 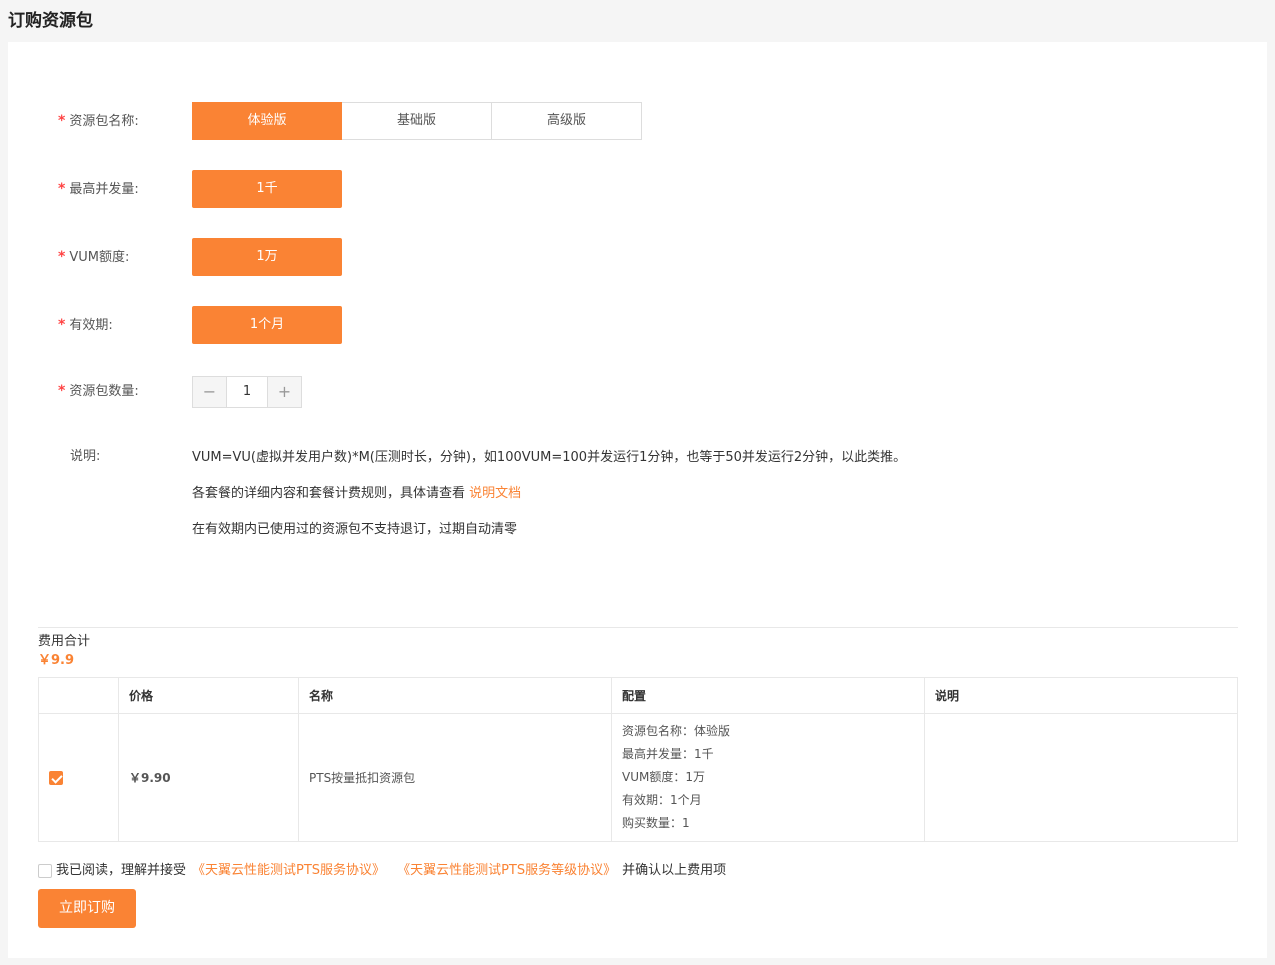 I want to click on note-line-3: 在有效期内已使用过的资源包不支持退订，过期自动清零, so click(x=355, y=529).